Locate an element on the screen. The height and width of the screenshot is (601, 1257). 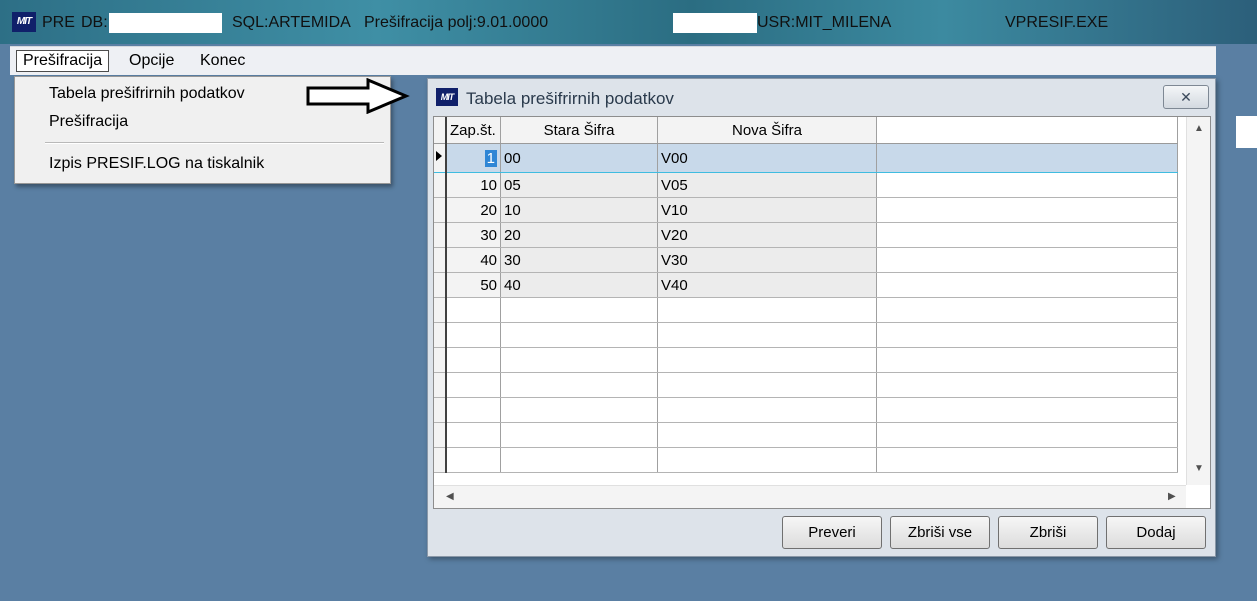
preveri-button: Preveri is located at coordinates (832, 532).